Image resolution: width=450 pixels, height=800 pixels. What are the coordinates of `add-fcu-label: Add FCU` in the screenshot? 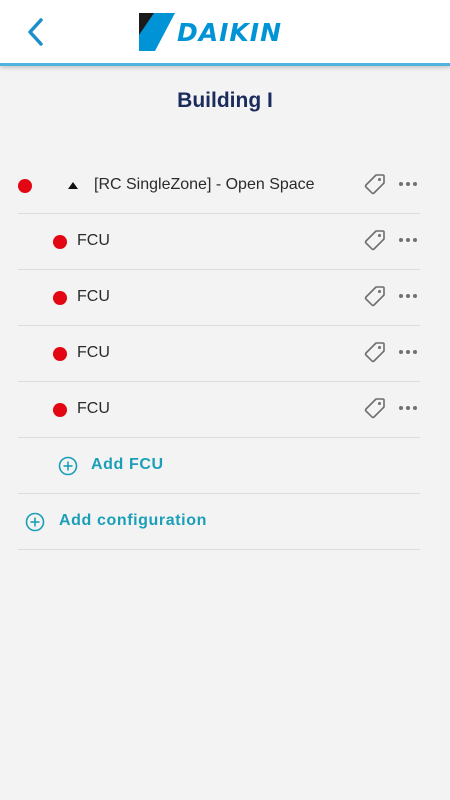 It's located at (127, 464).